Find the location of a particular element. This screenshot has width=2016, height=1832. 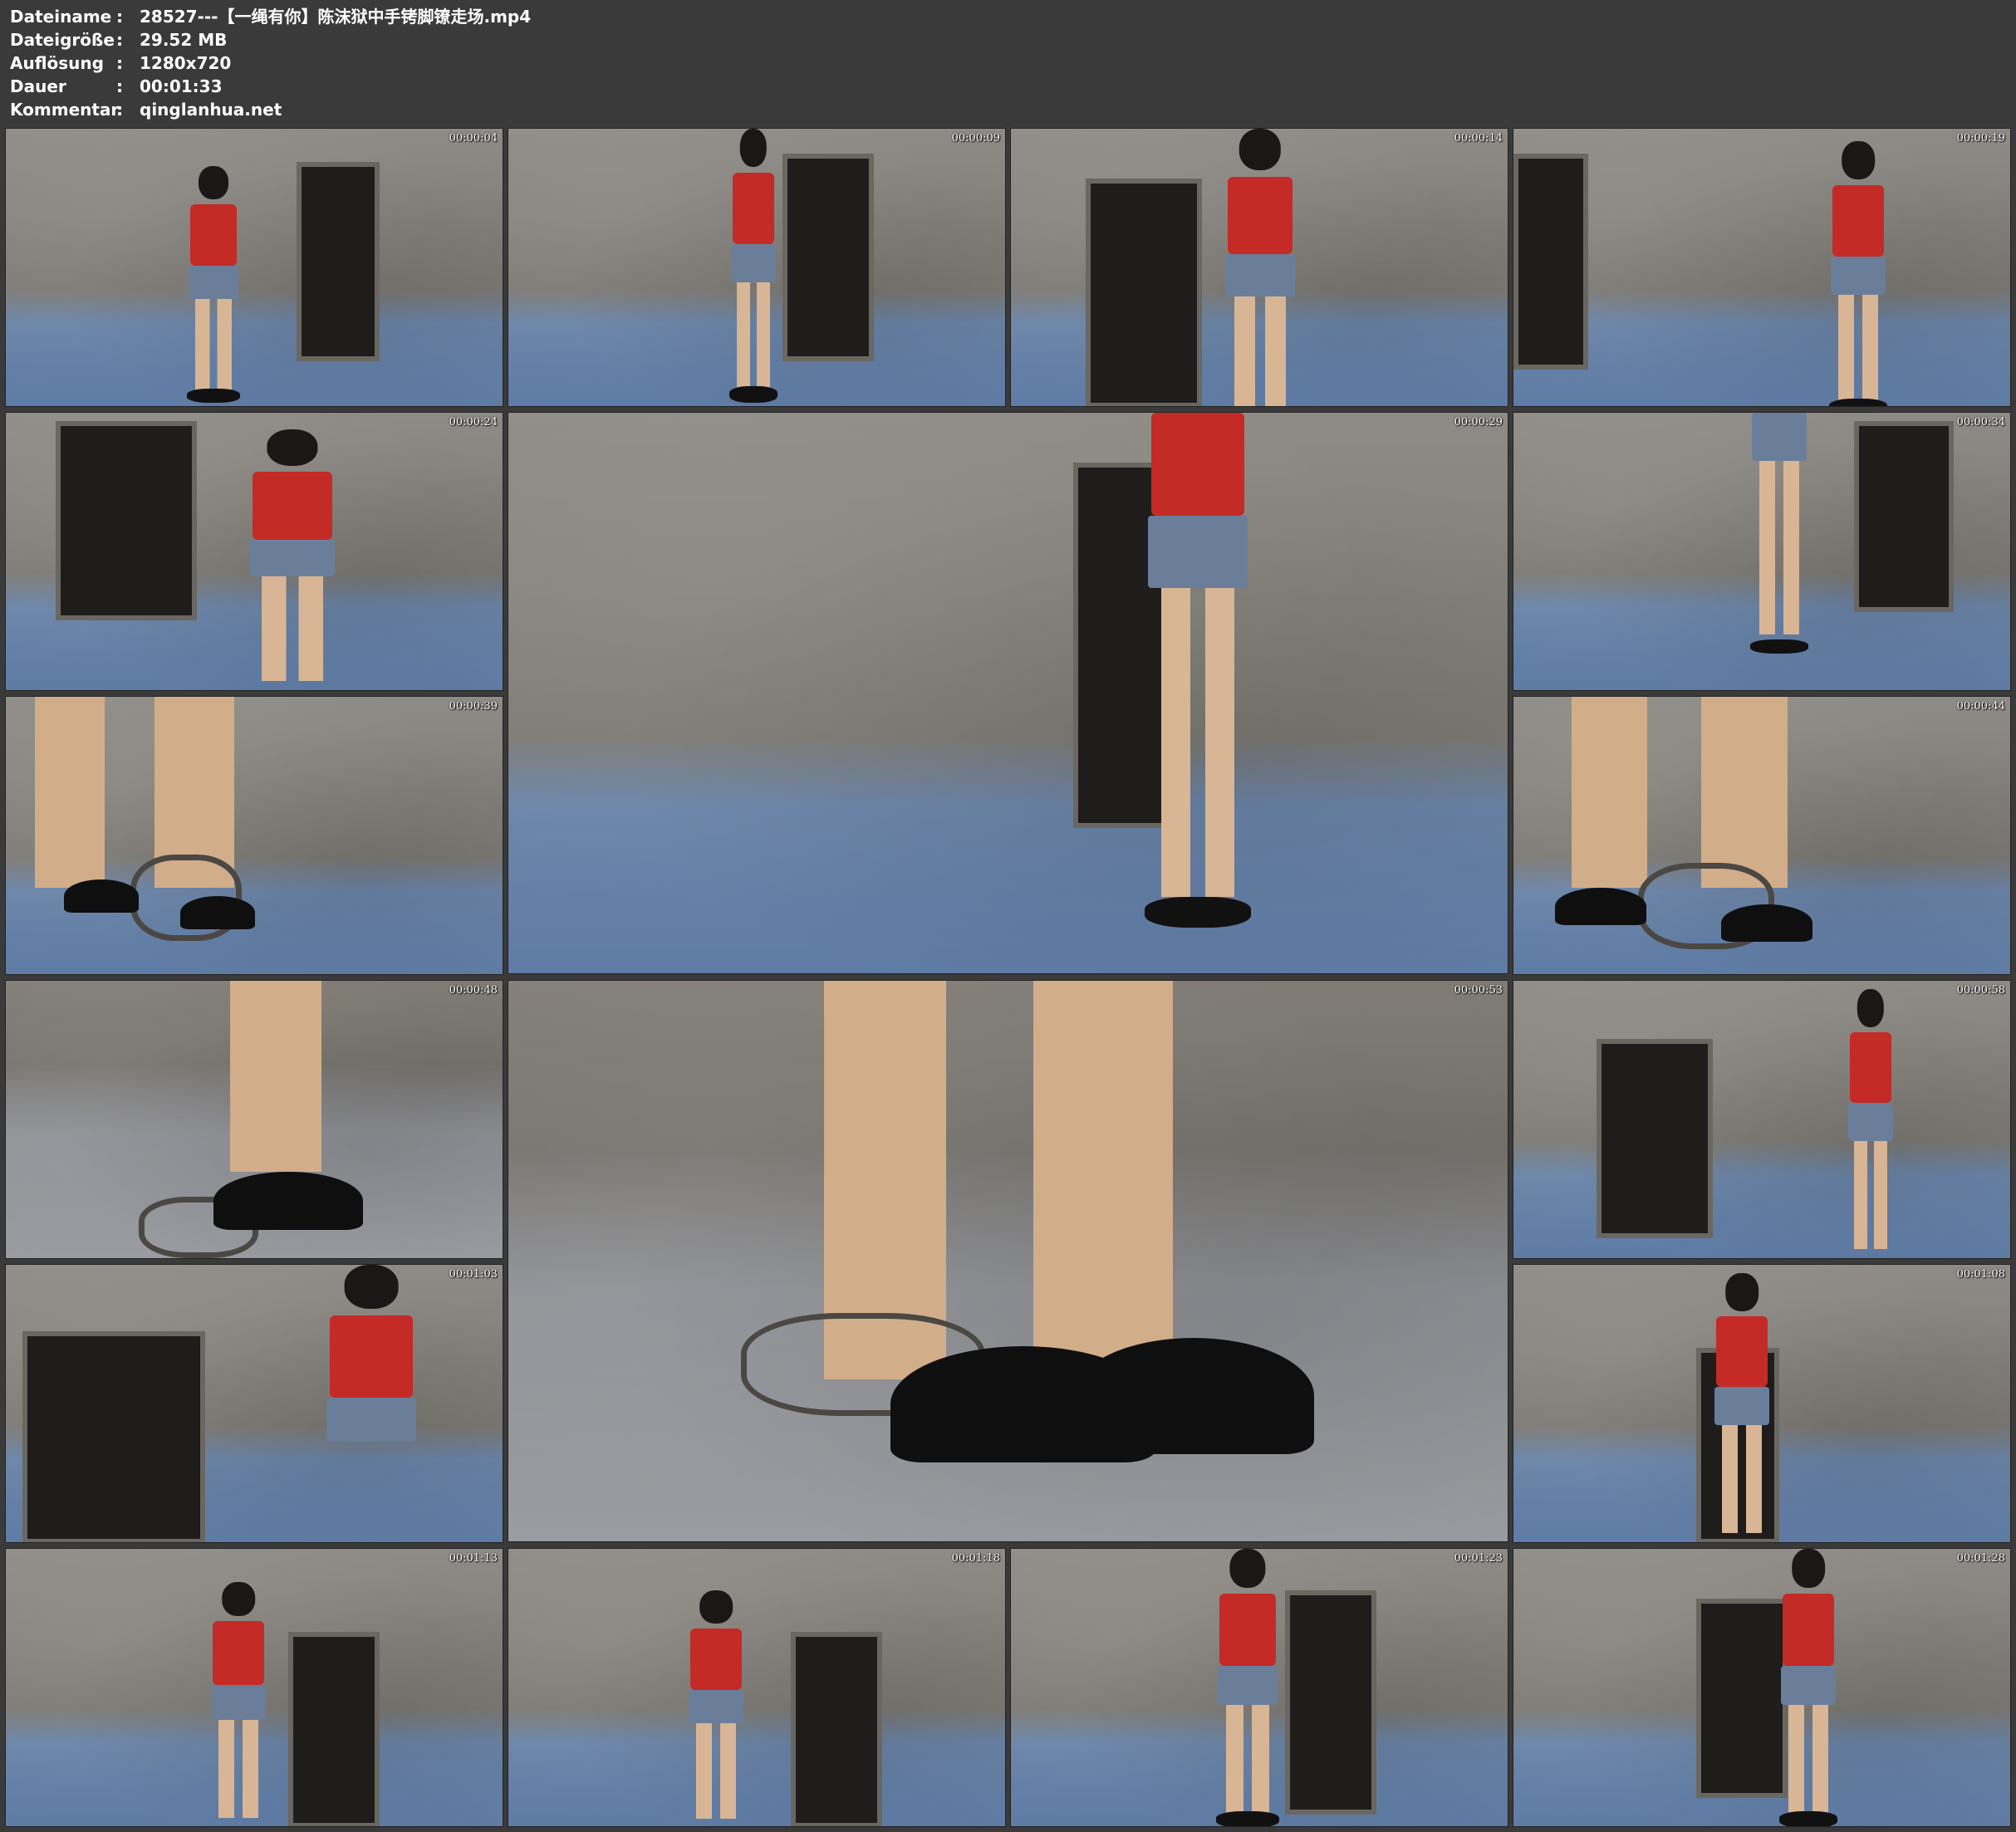

frame-timestamp: 00:01:18 is located at coordinates (975, 1558).